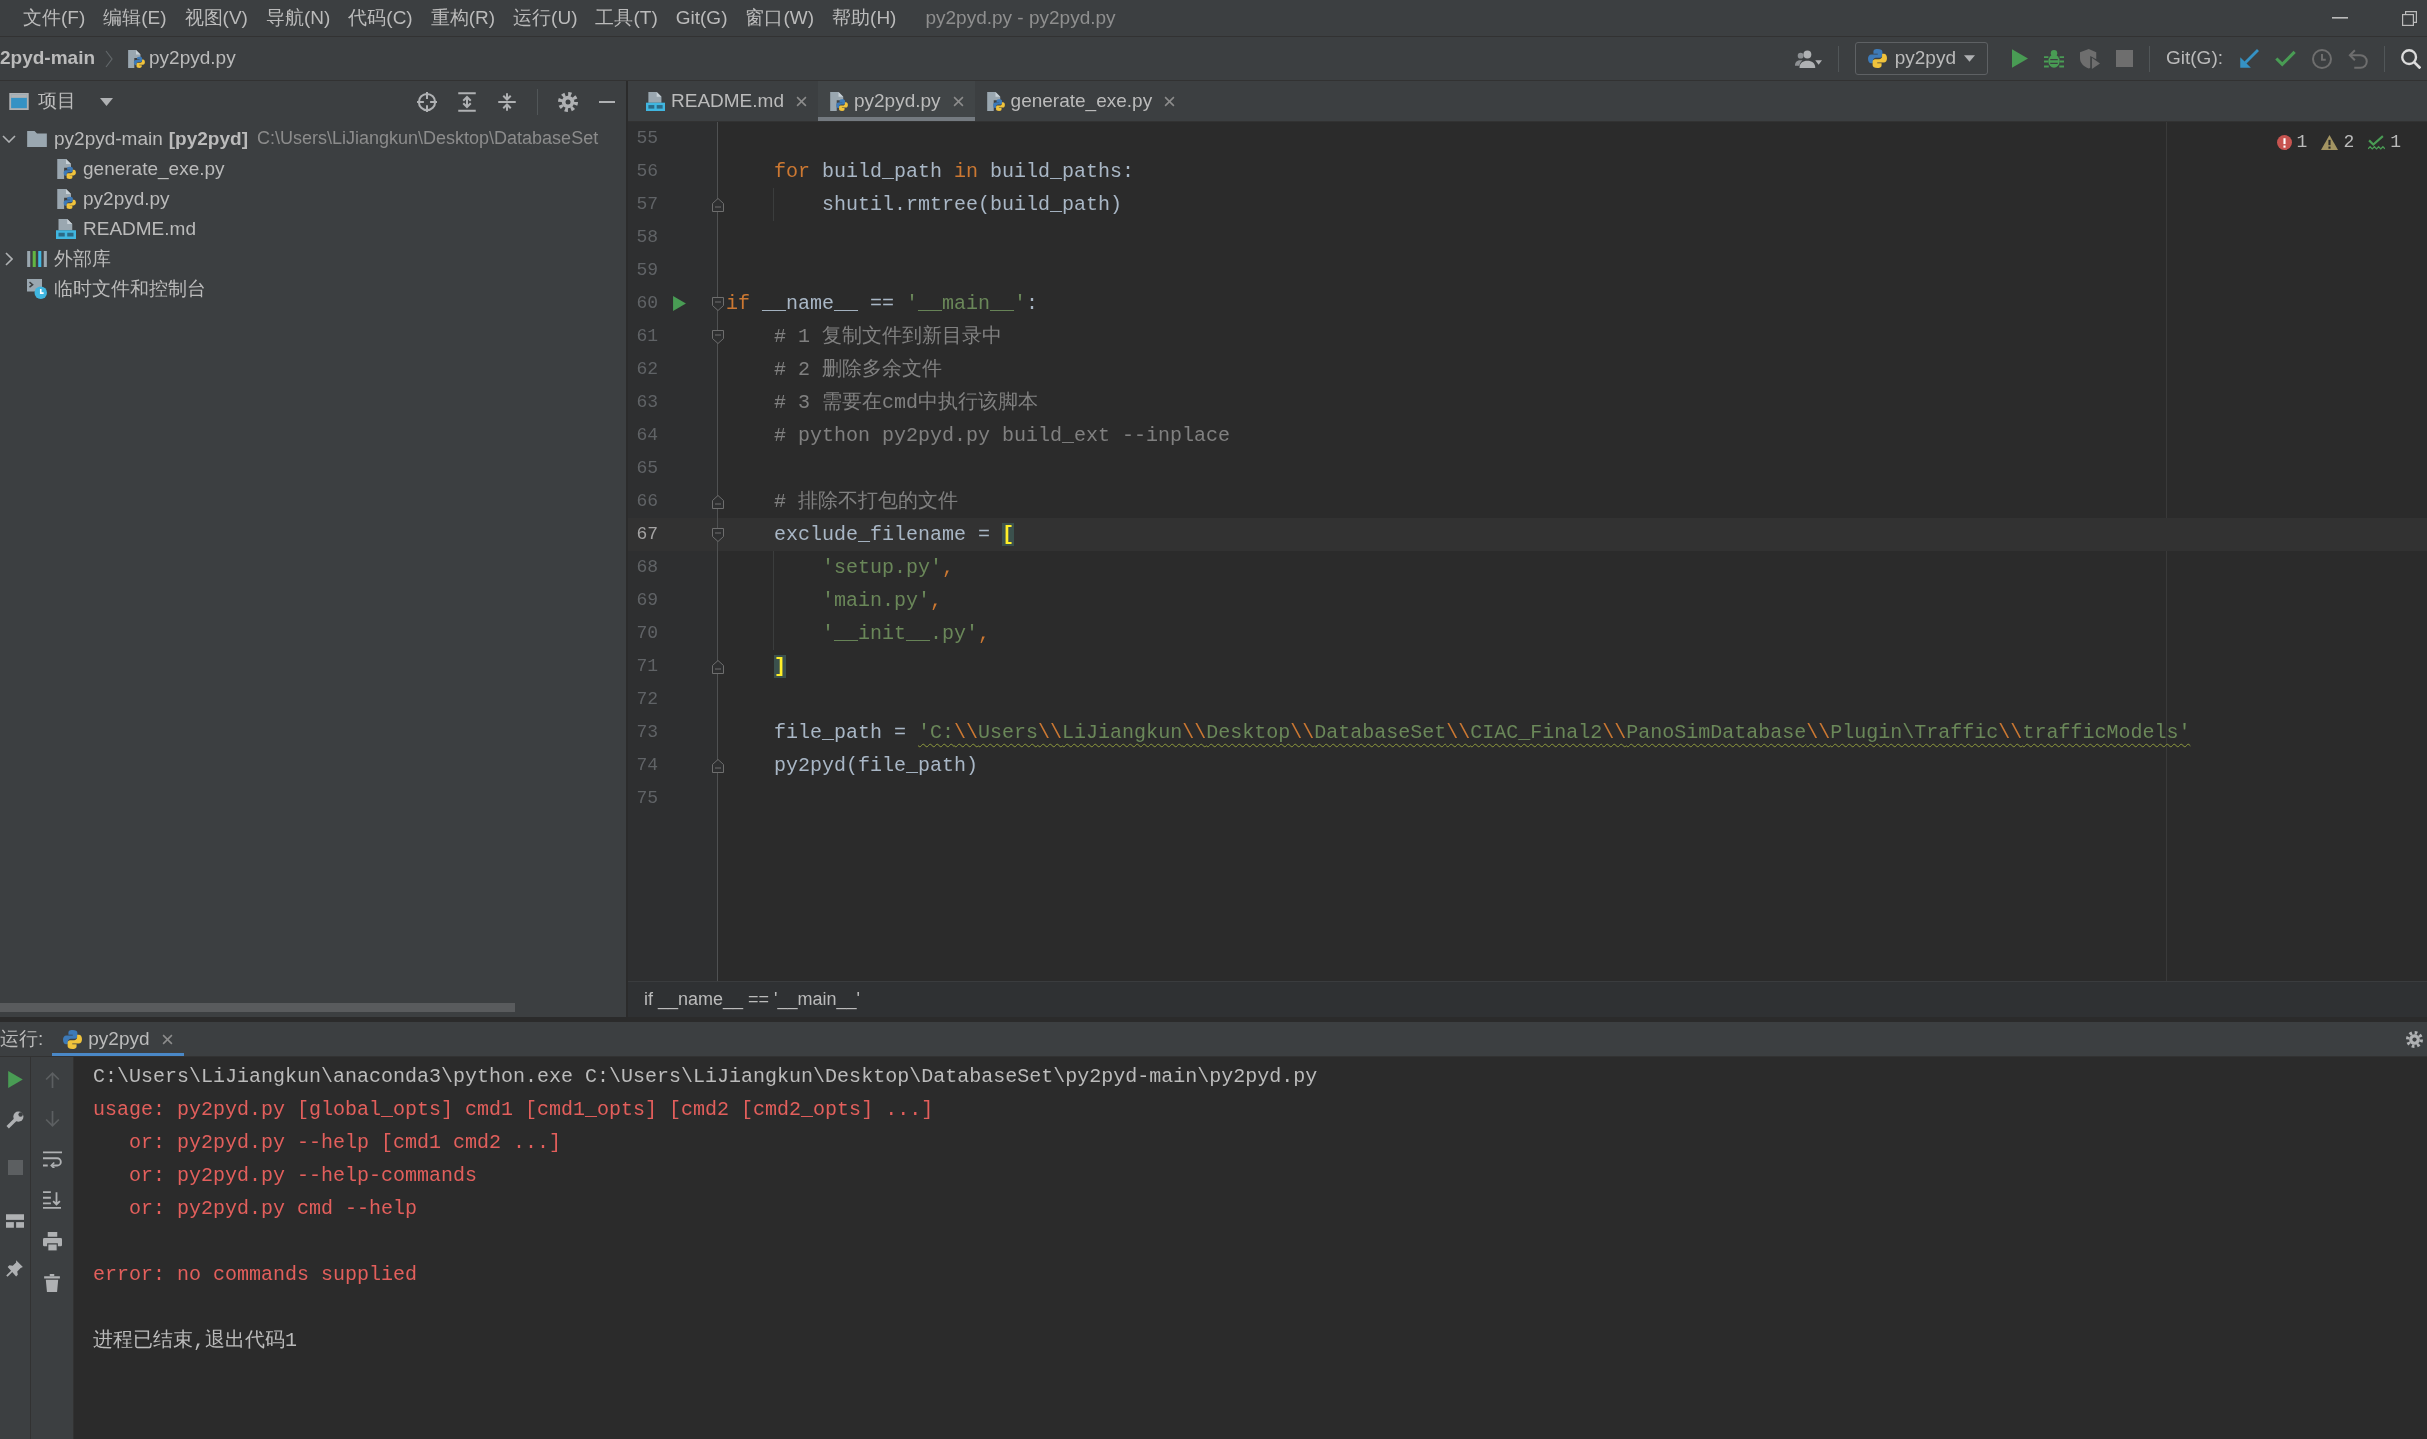 The height and width of the screenshot is (1439, 2427). Describe the element at coordinates (513, 1109) in the screenshot. I see `console-line: usage: py2pyd.py [global_opts] cmd1 [cmd1_opts] [cmd2 [cmd2_opts] ...]` at that location.